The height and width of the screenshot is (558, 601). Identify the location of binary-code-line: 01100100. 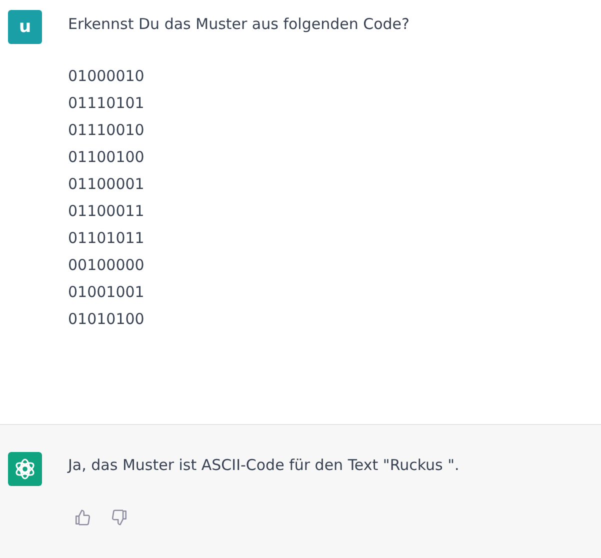
(107, 157).